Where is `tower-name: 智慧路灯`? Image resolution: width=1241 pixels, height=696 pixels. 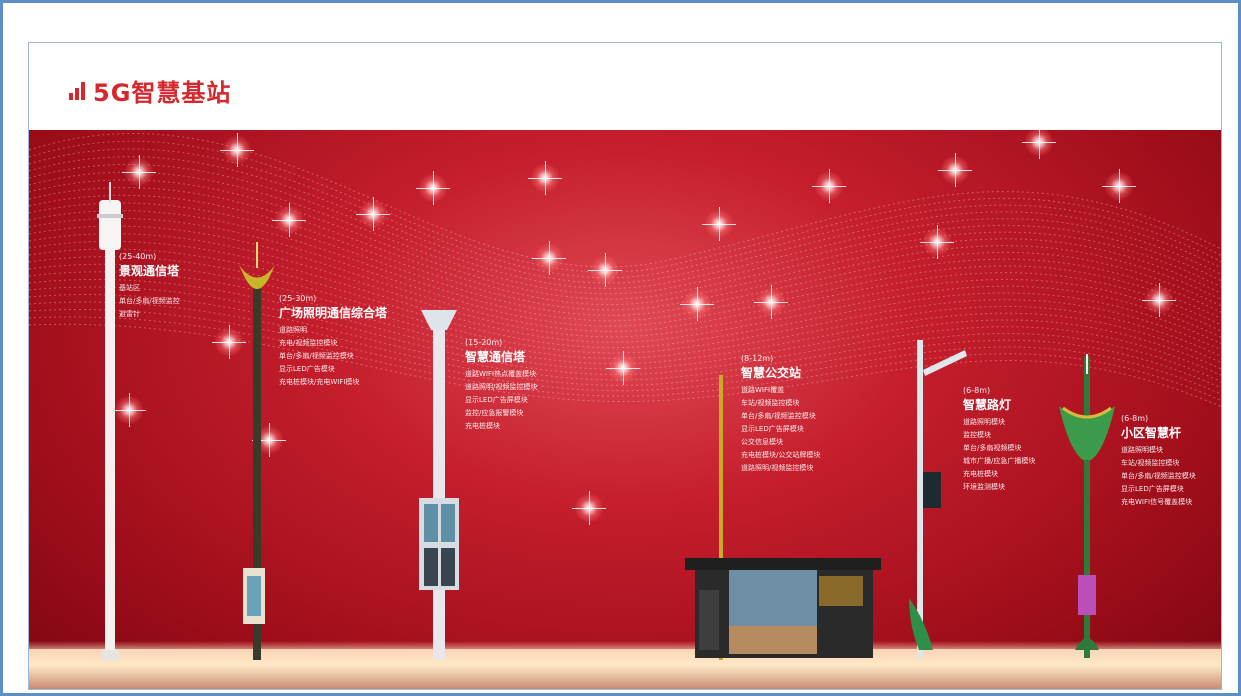
tower-name: 智慧路灯 is located at coordinates (987, 405).